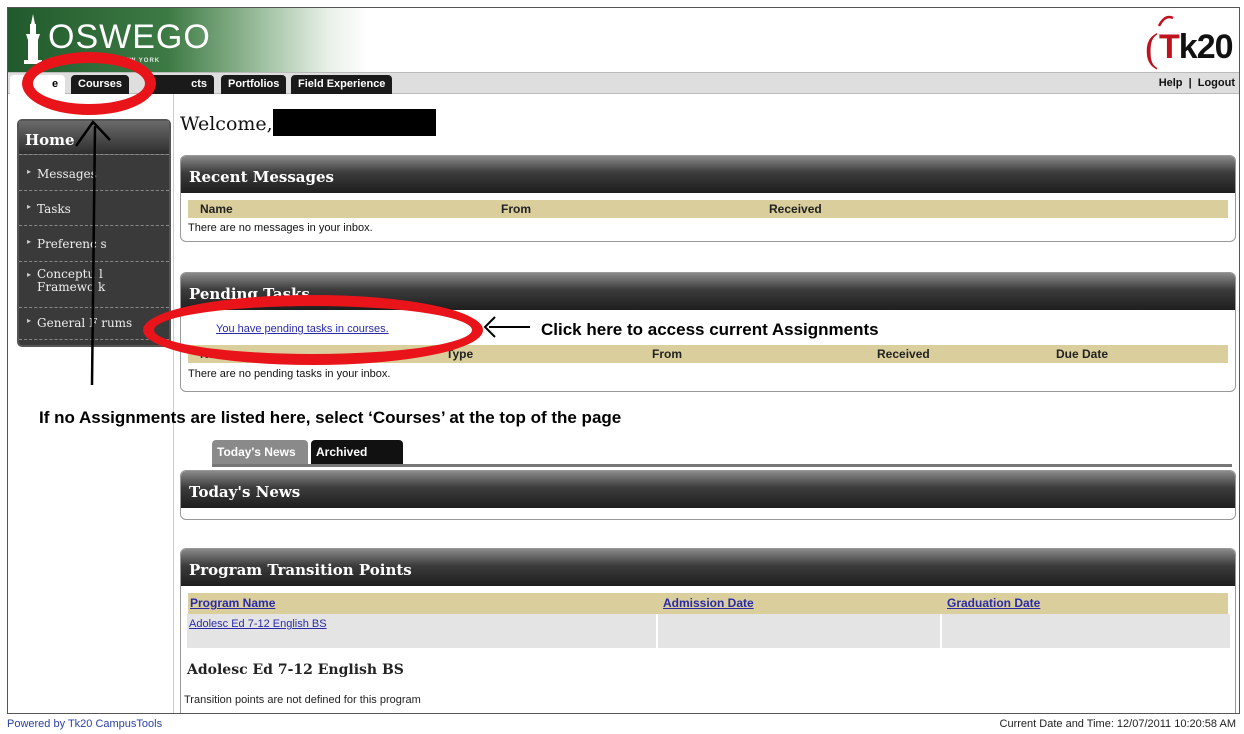  What do you see at coordinates (84, 724) in the screenshot?
I see `powered-by-link: Powered by Tk20 CampusTools` at bounding box center [84, 724].